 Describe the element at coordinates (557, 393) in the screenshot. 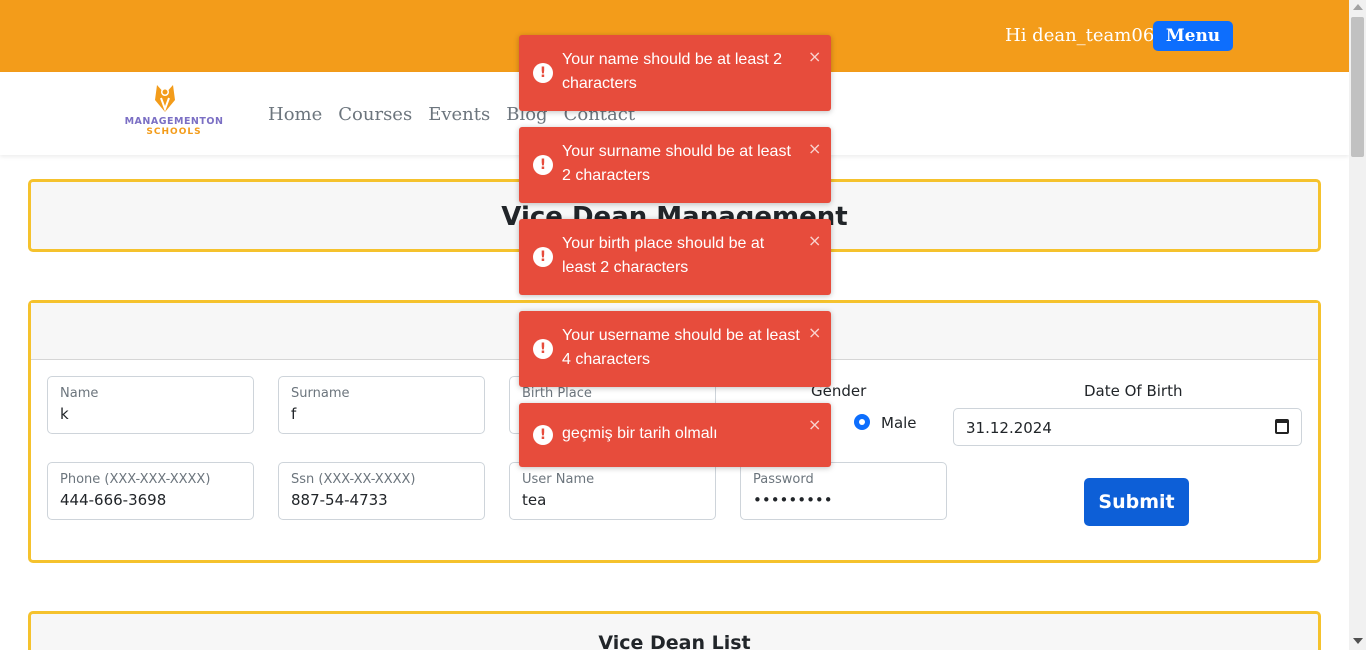

I see `birth-place-label: Birth Place` at that location.